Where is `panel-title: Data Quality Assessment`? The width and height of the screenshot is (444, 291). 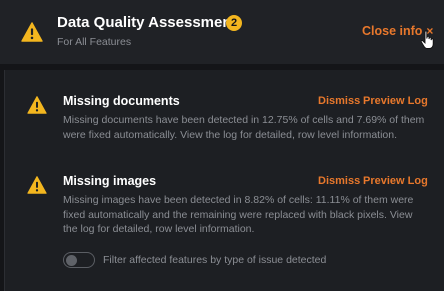 panel-title: Data Quality Assessment is located at coordinates (147, 22).